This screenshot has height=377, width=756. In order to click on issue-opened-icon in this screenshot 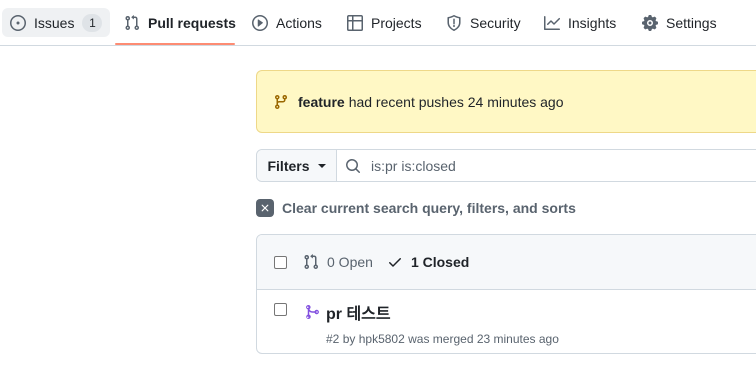, I will do `click(18, 22)`.